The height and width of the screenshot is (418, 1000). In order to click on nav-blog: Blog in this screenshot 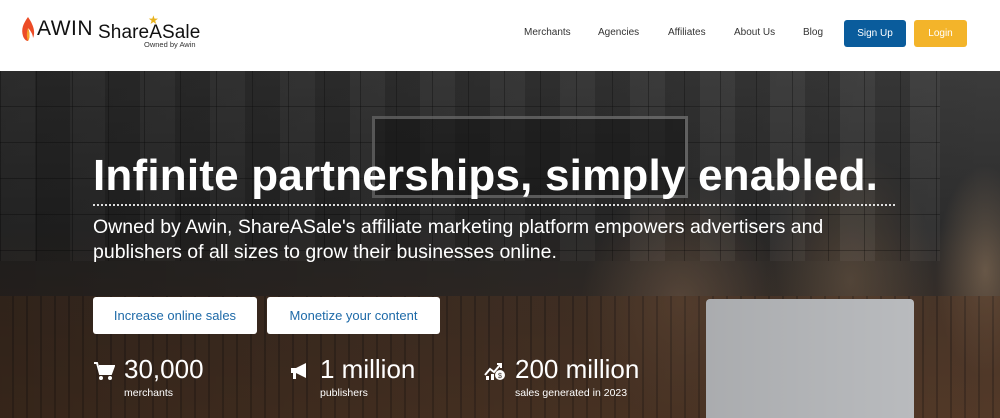, I will do `click(813, 32)`.